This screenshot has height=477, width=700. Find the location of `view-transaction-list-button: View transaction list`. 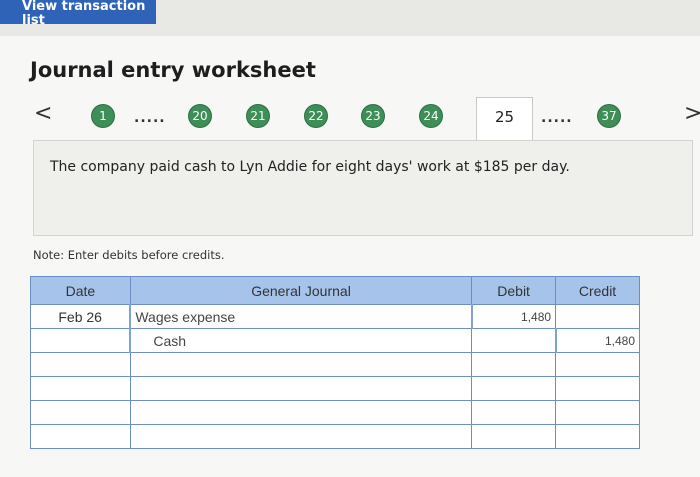

view-transaction-list-button: View transaction list is located at coordinates (78, 14).